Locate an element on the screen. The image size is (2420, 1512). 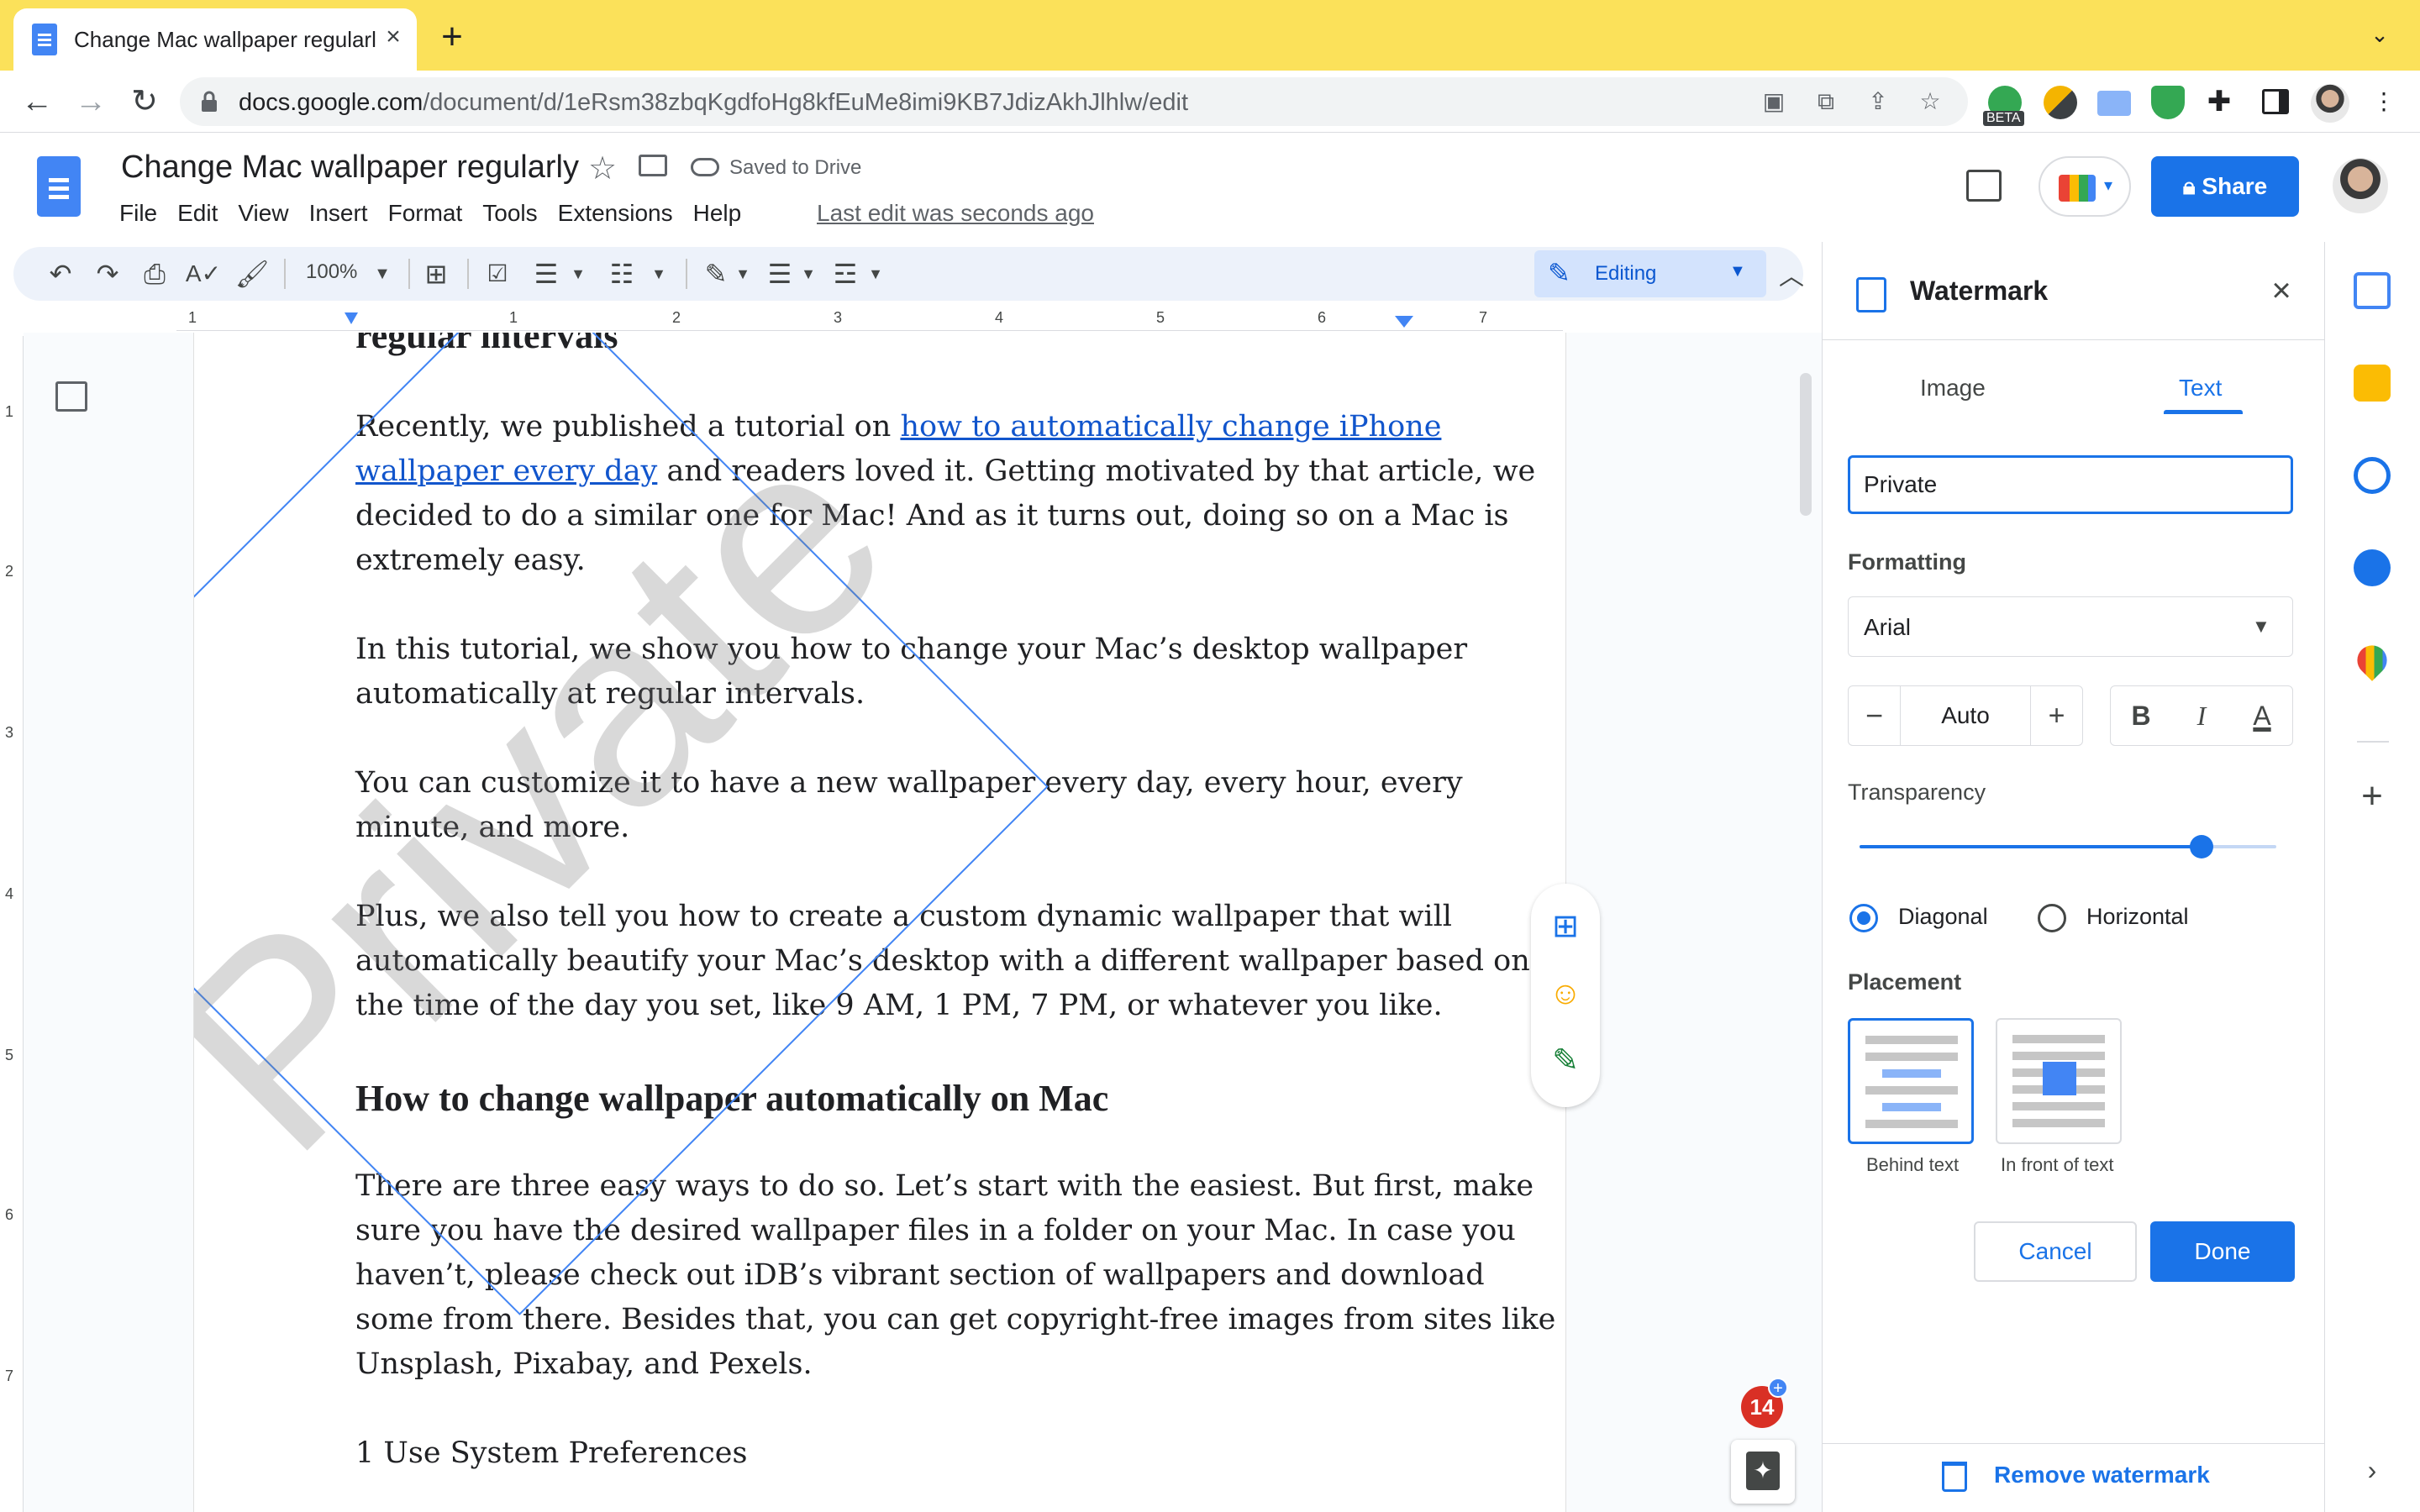
maps-icon is located at coordinates (2372, 660).